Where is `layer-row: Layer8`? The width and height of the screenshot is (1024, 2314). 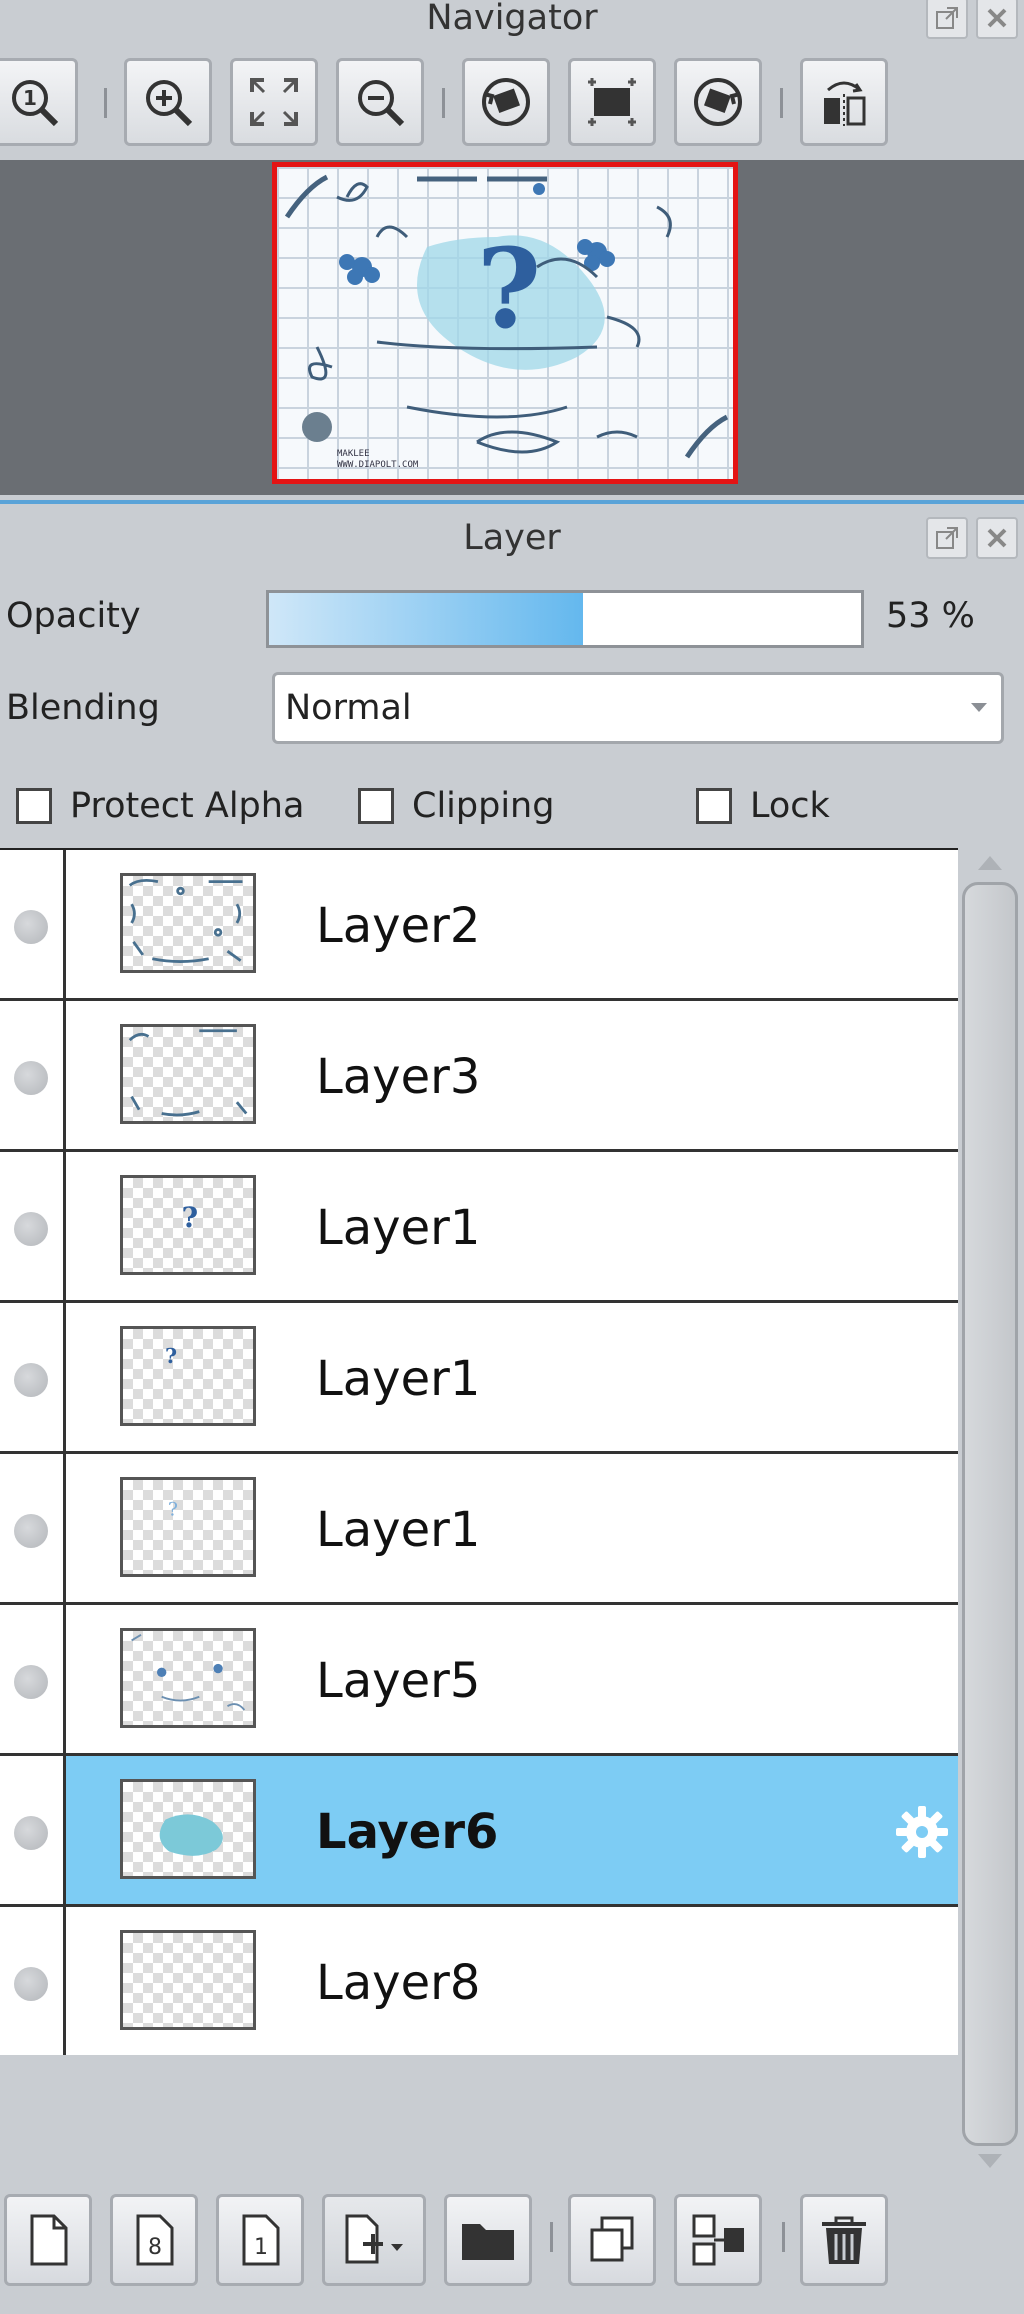
layer-row: Layer8 is located at coordinates (479, 1981).